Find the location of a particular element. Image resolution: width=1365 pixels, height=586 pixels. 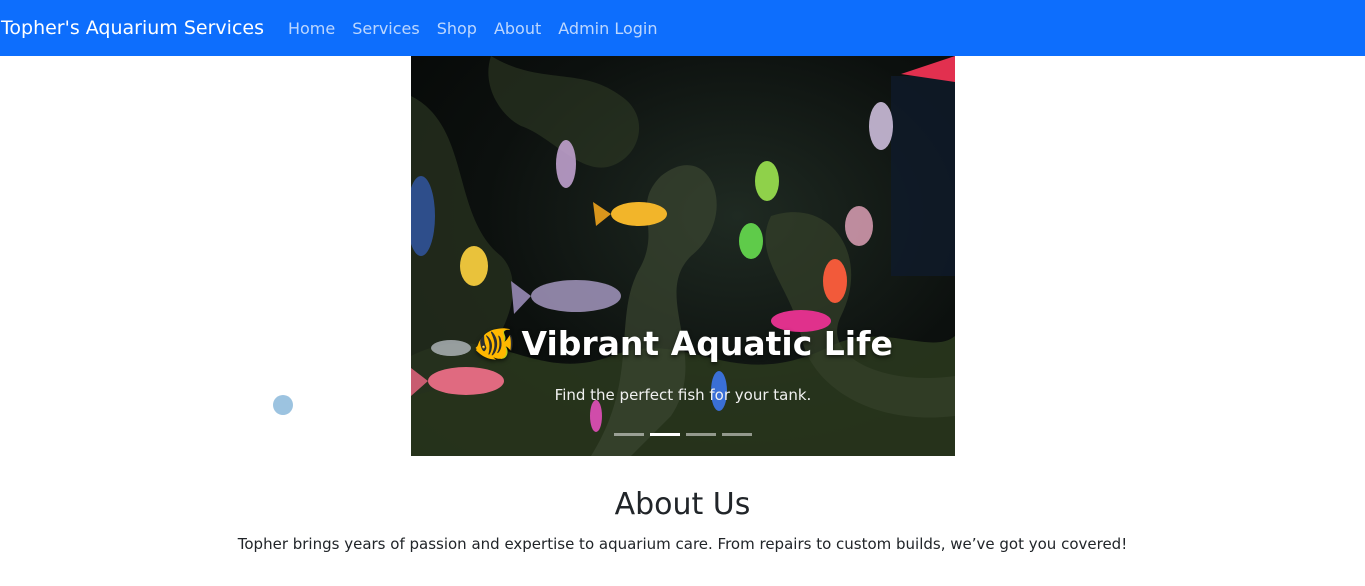

carousel-caption-title: 🐠 Vibrant Aquatic Life is located at coordinates (683, 344).